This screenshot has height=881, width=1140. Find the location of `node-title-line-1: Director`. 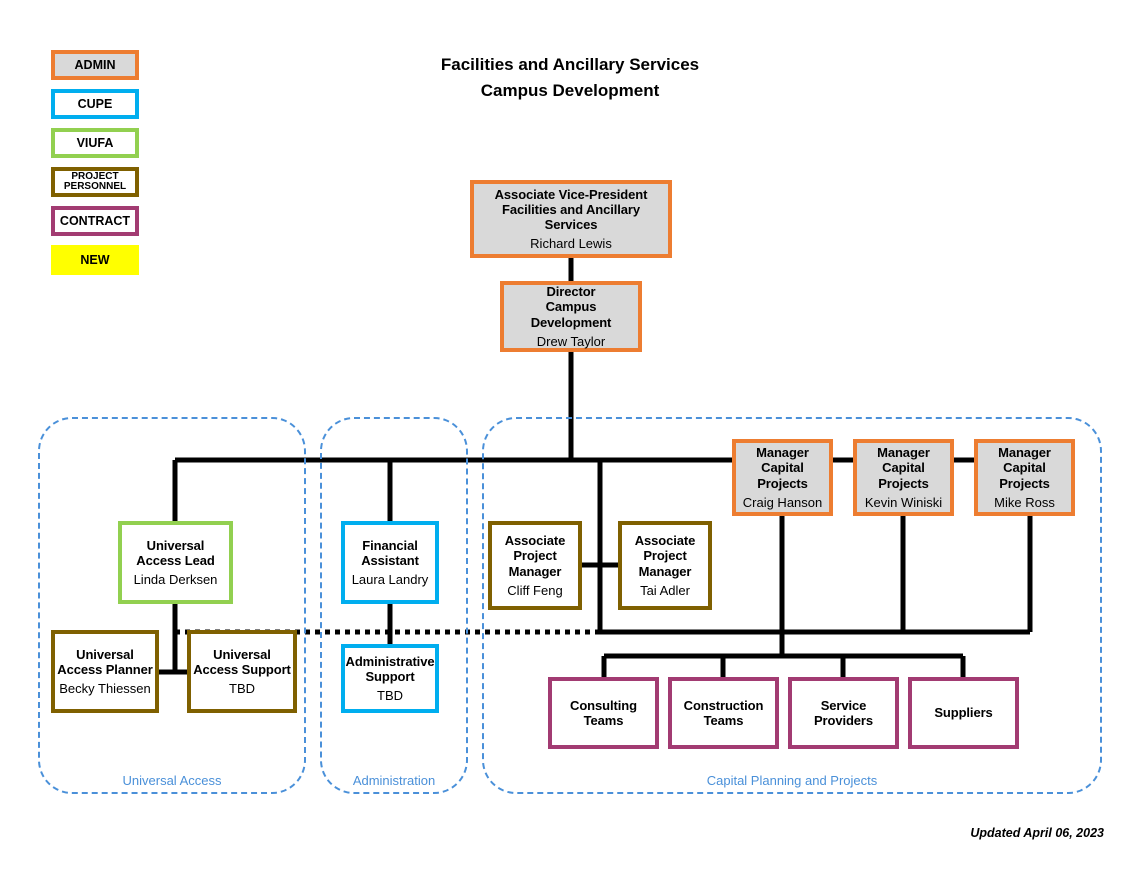

node-title-line-1: Director is located at coordinates (571, 292).